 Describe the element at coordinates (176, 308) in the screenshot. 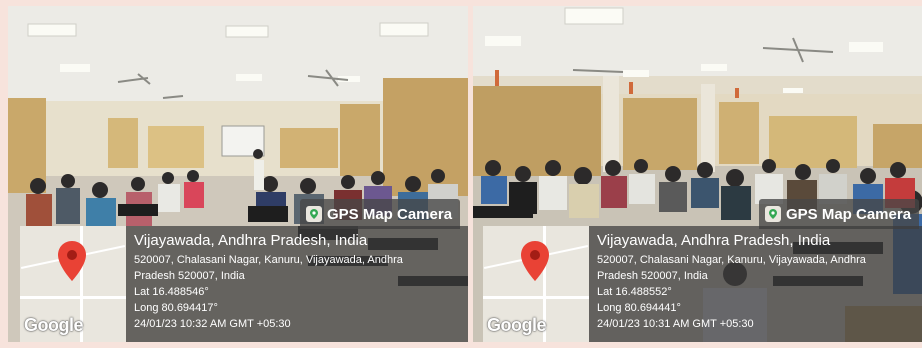

I see `geotag-longitude: Long 80.694417°` at that location.